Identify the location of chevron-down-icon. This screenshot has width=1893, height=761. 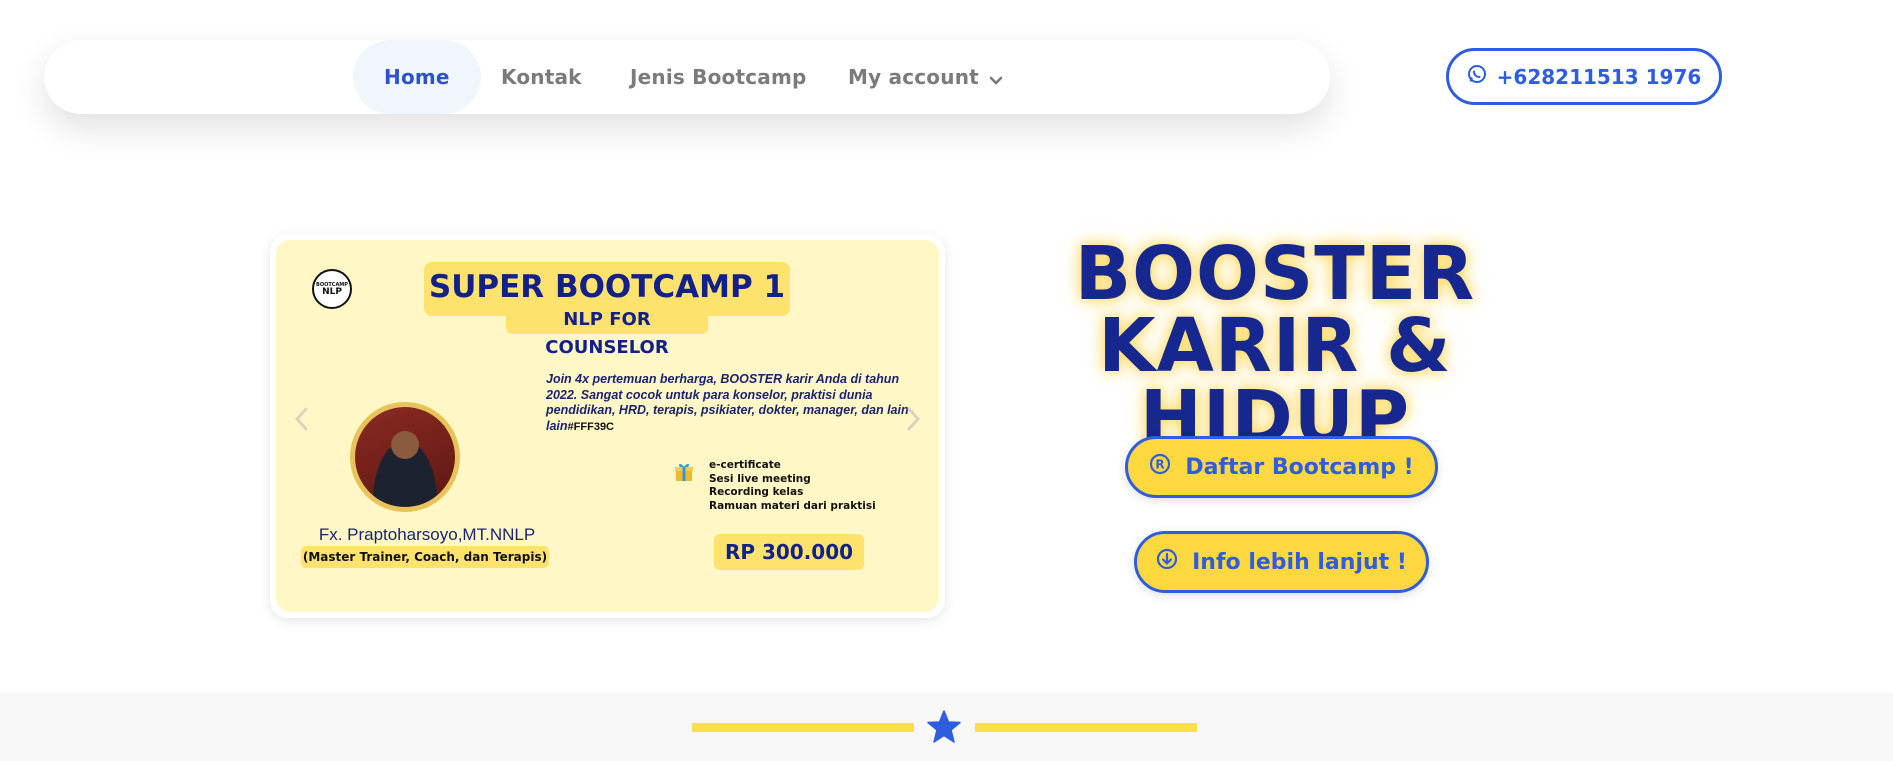
(996, 79).